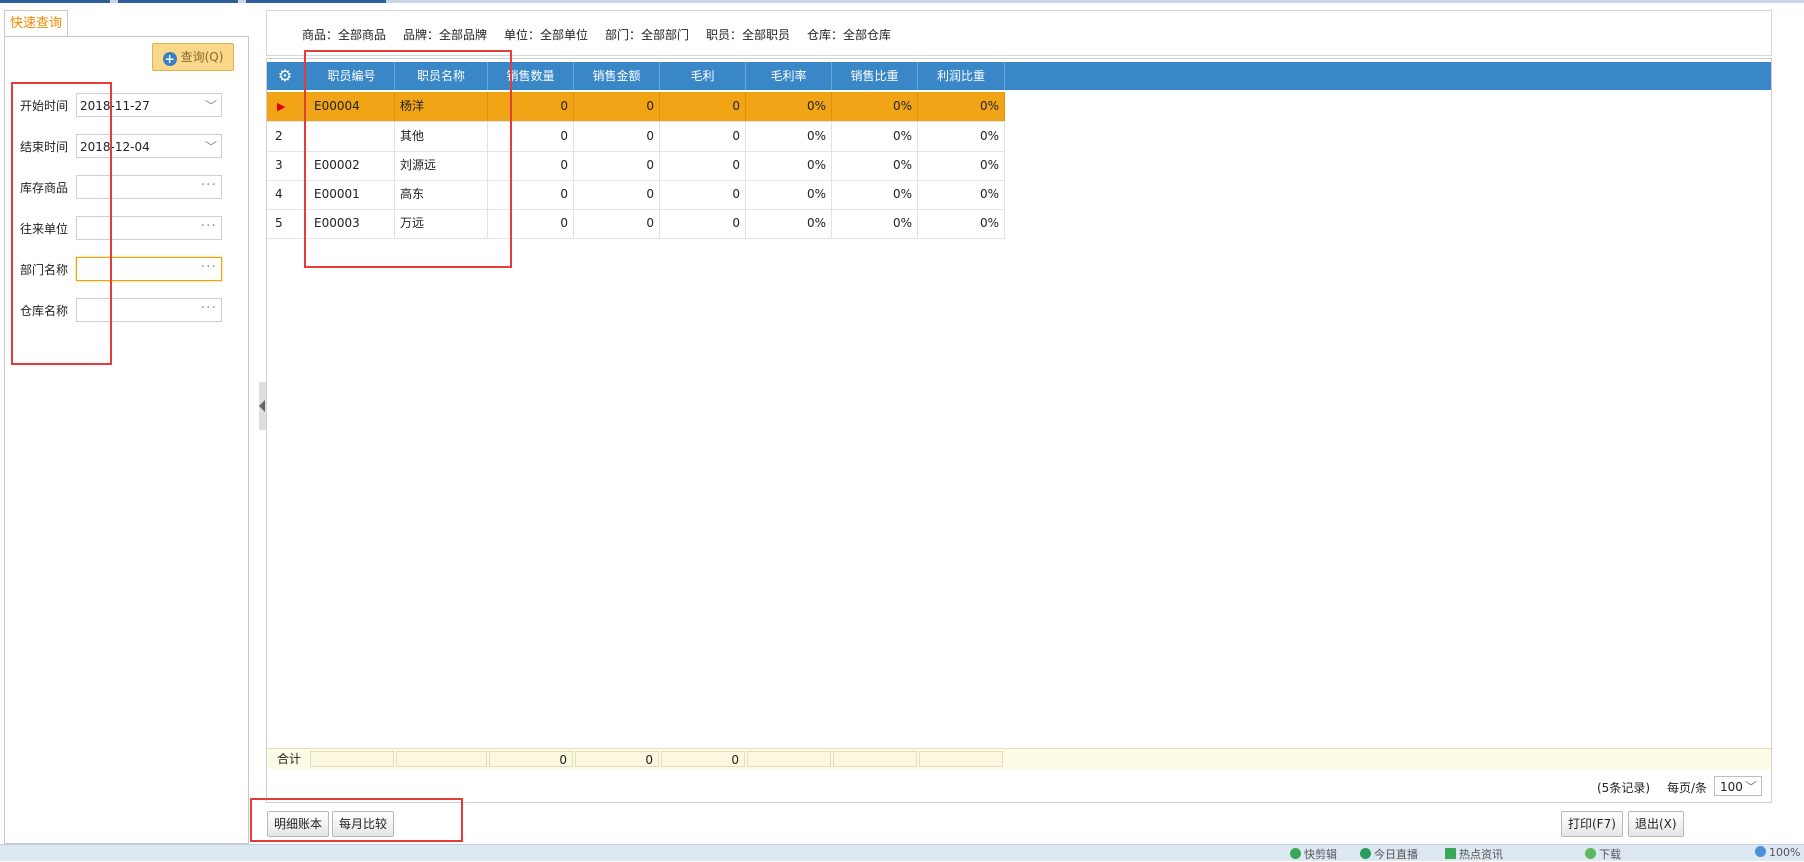  What do you see at coordinates (279, 194) in the screenshot?
I see `cell-row-number: 4` at bounding box center [279, 194].